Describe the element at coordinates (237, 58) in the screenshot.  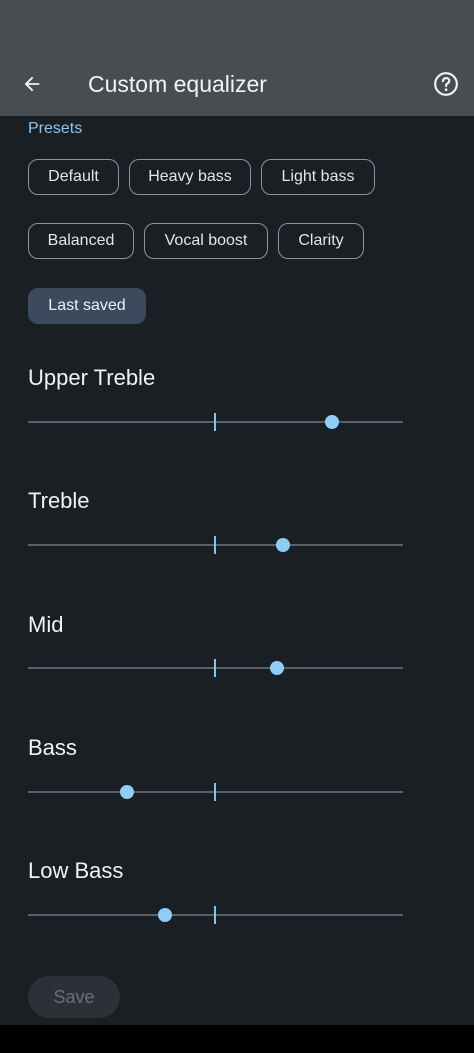
I see `top-app-bar: Custom equalizer` at that location.